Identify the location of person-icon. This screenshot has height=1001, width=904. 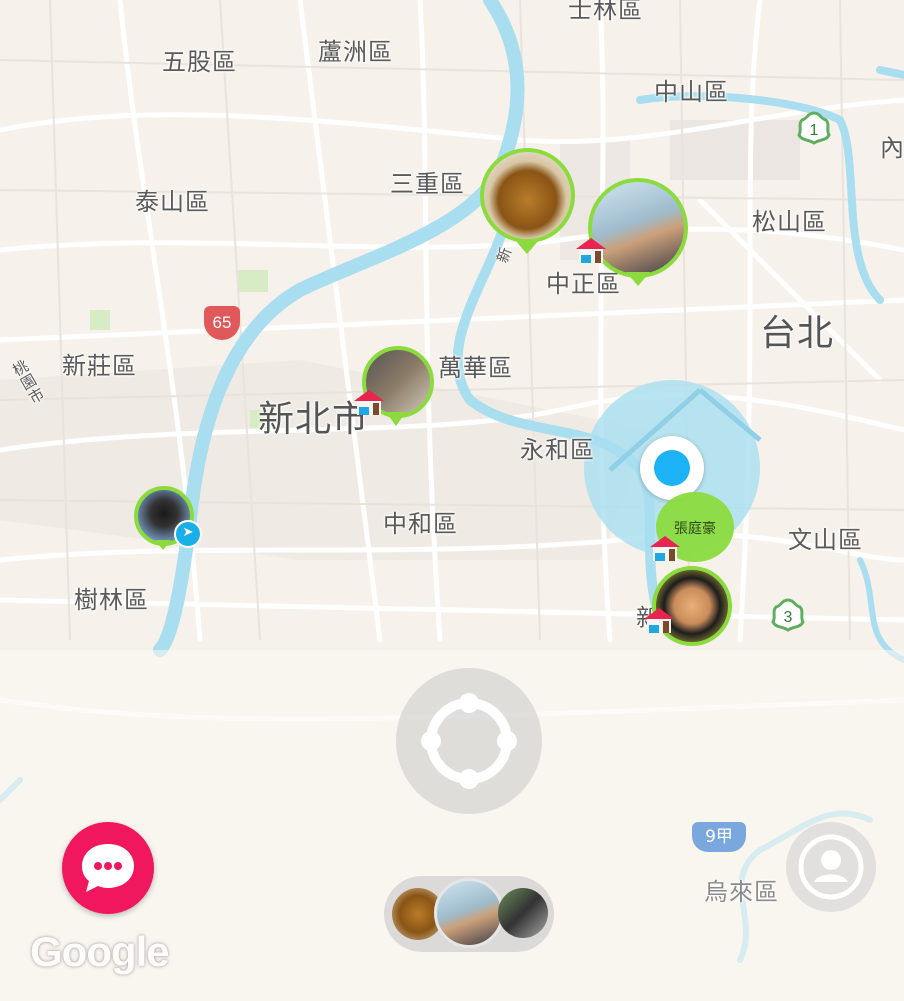
(831, 867).